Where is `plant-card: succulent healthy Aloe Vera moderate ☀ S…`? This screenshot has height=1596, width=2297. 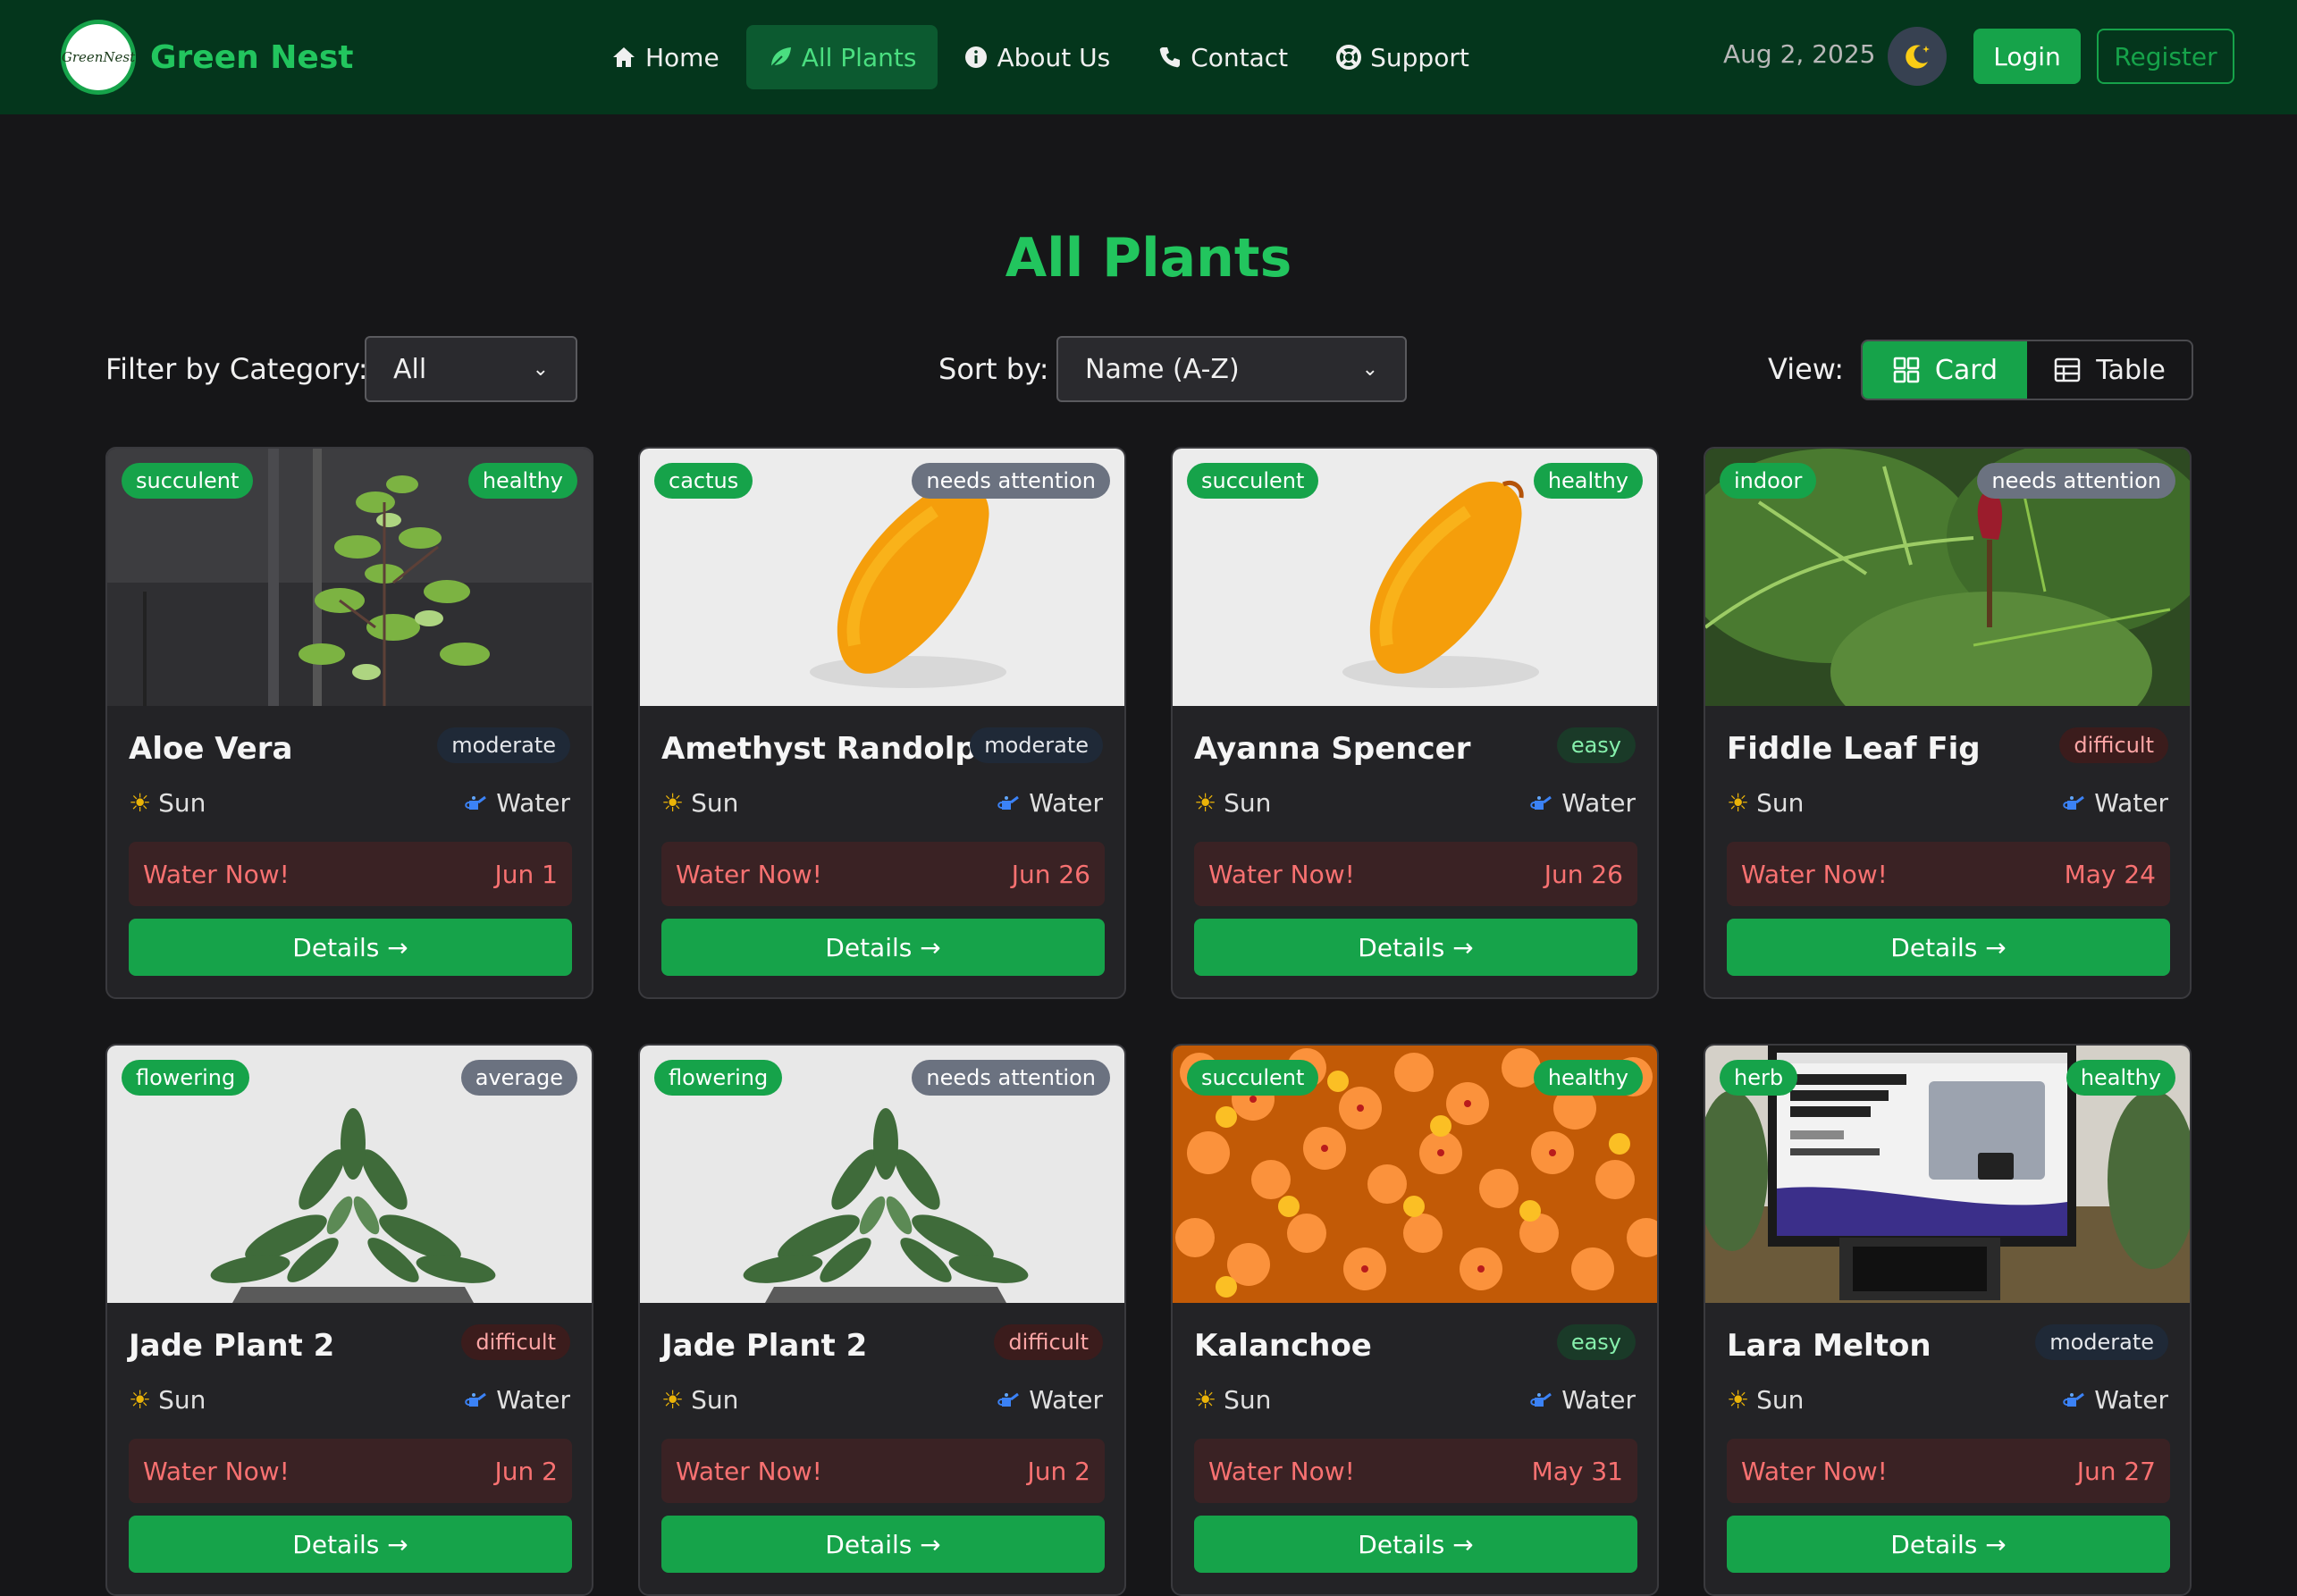
plant-card: succulent healthy Aloe Vera moderate ☀ S… is located at coordinates (349, 723).